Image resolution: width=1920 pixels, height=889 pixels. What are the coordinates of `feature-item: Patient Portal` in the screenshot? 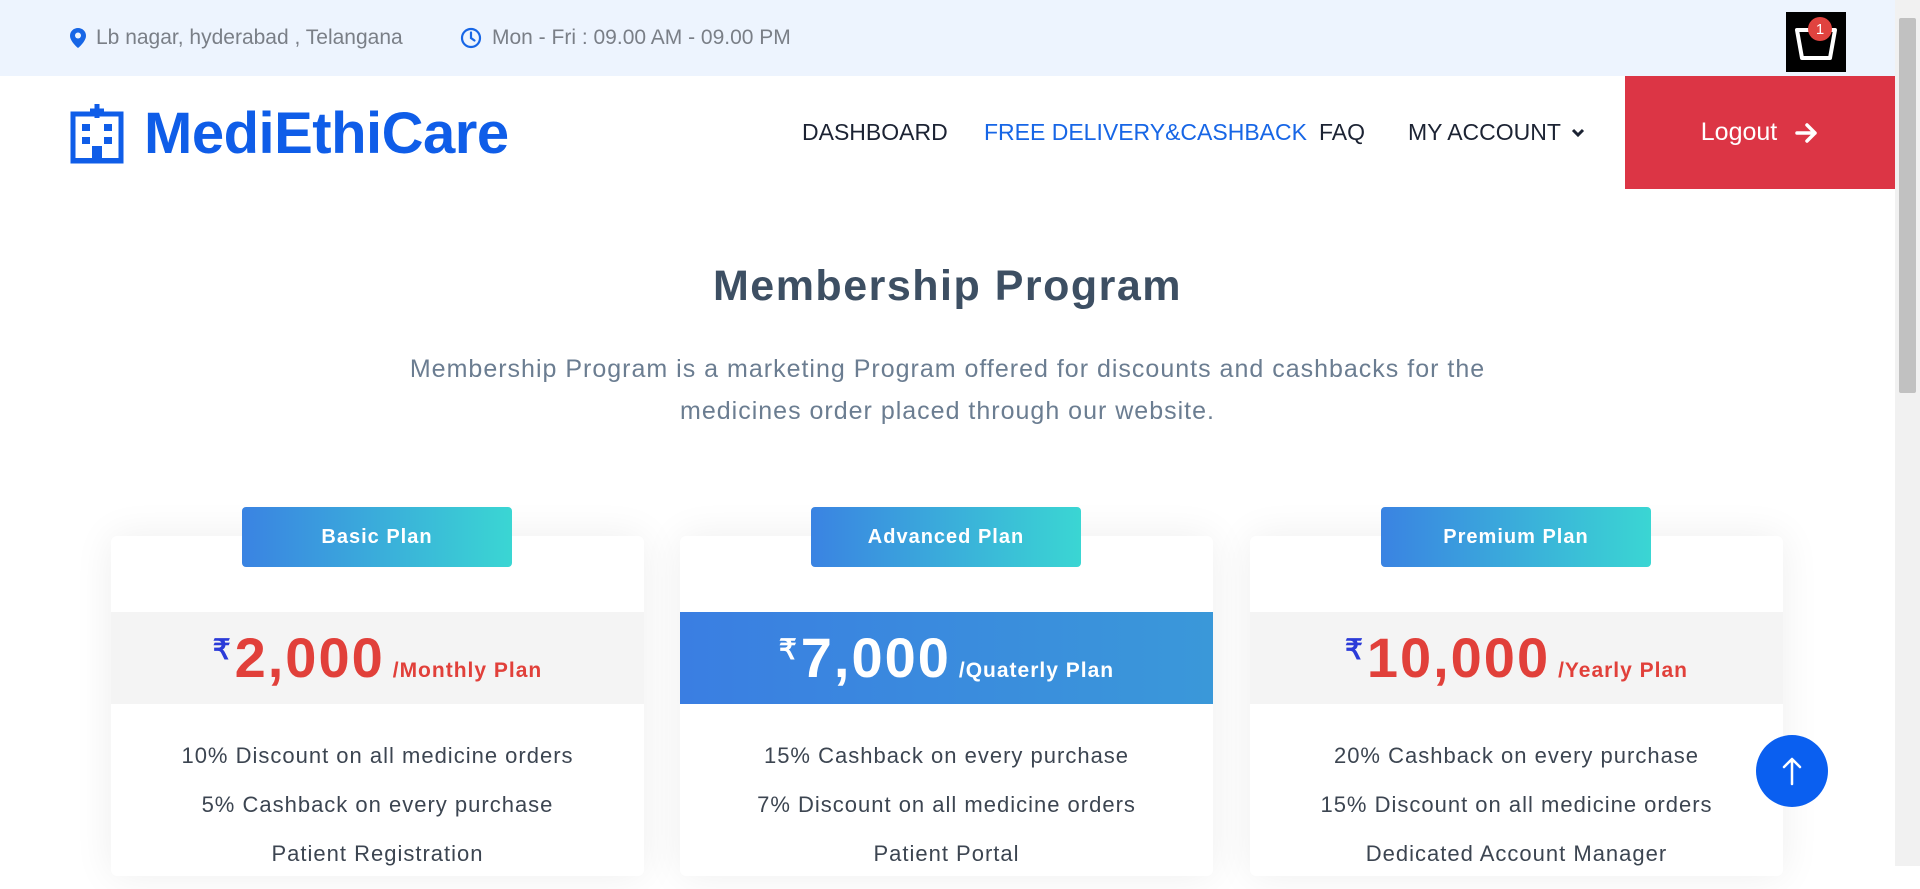 It's located at (946, 853).